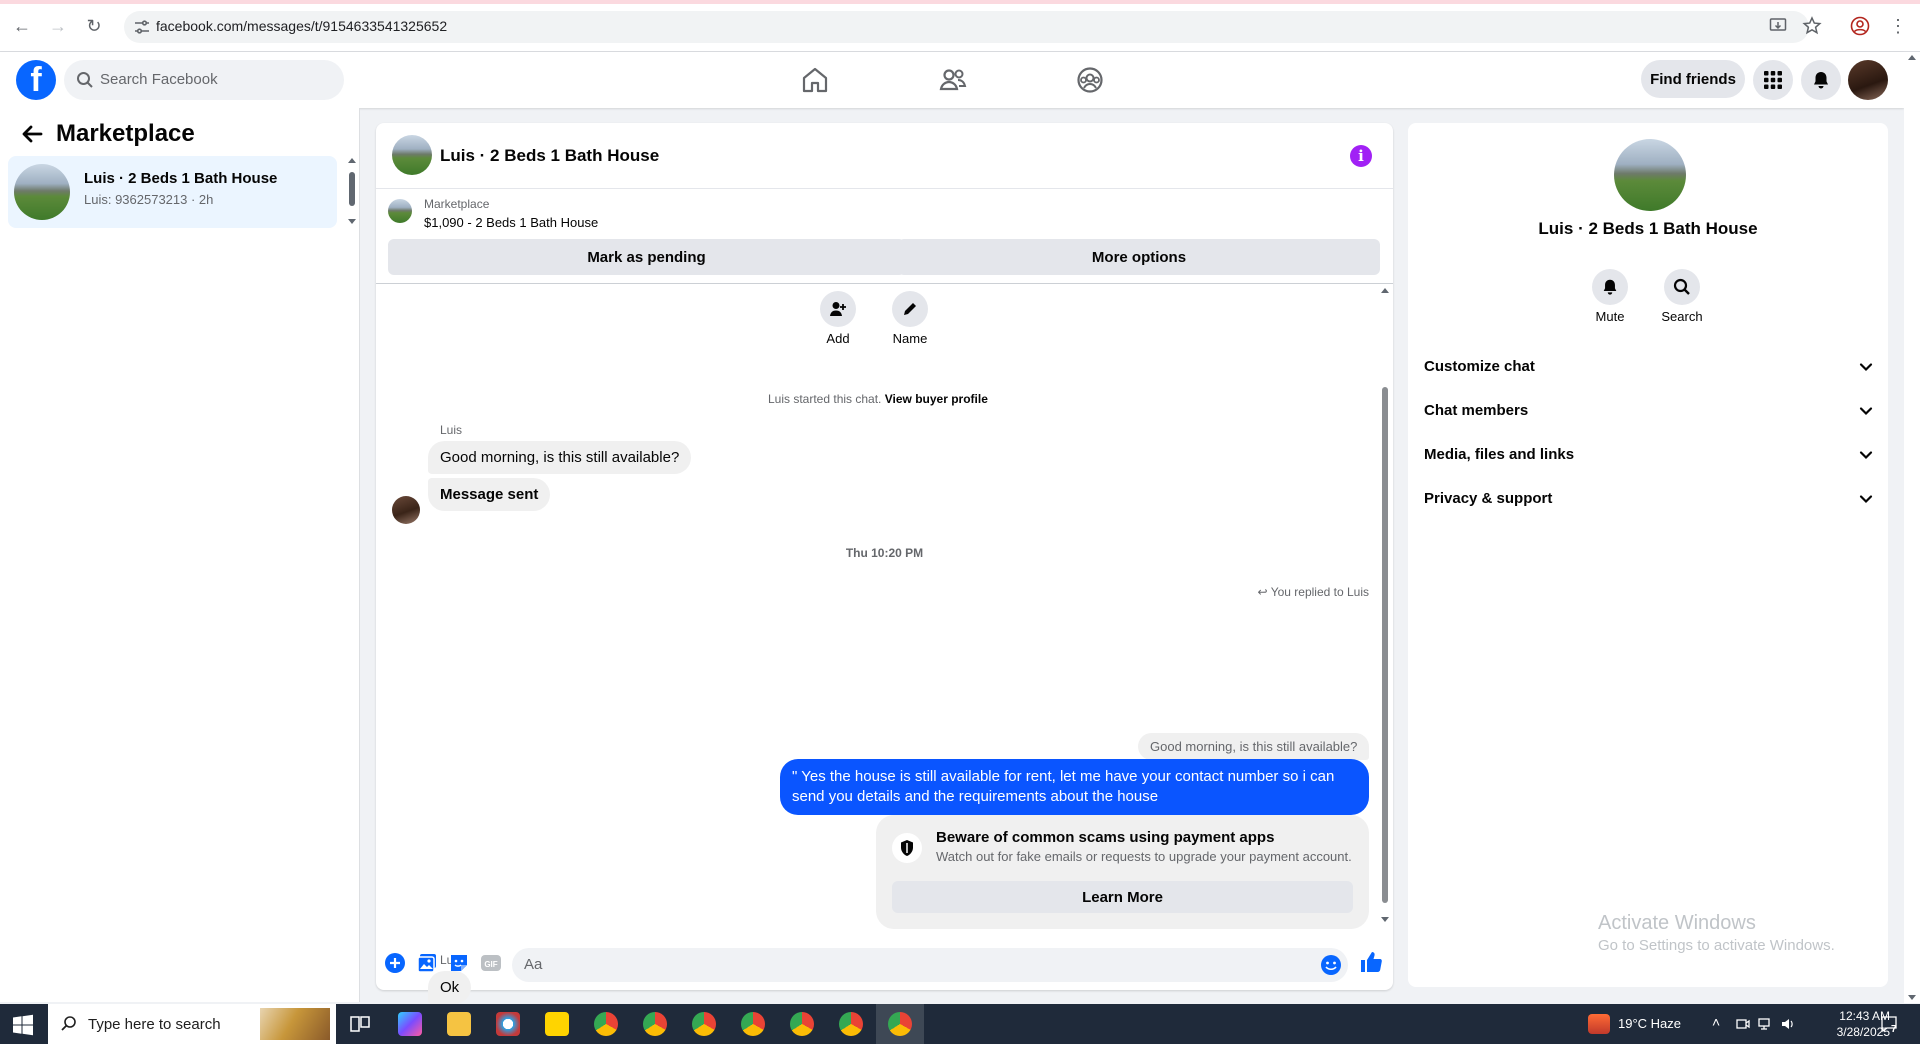  Describe the element at coordinates (511, 222) in the screenshot. I see `listing-price-title: $1,090 - 2 Beds 1 Bath House` at that location.